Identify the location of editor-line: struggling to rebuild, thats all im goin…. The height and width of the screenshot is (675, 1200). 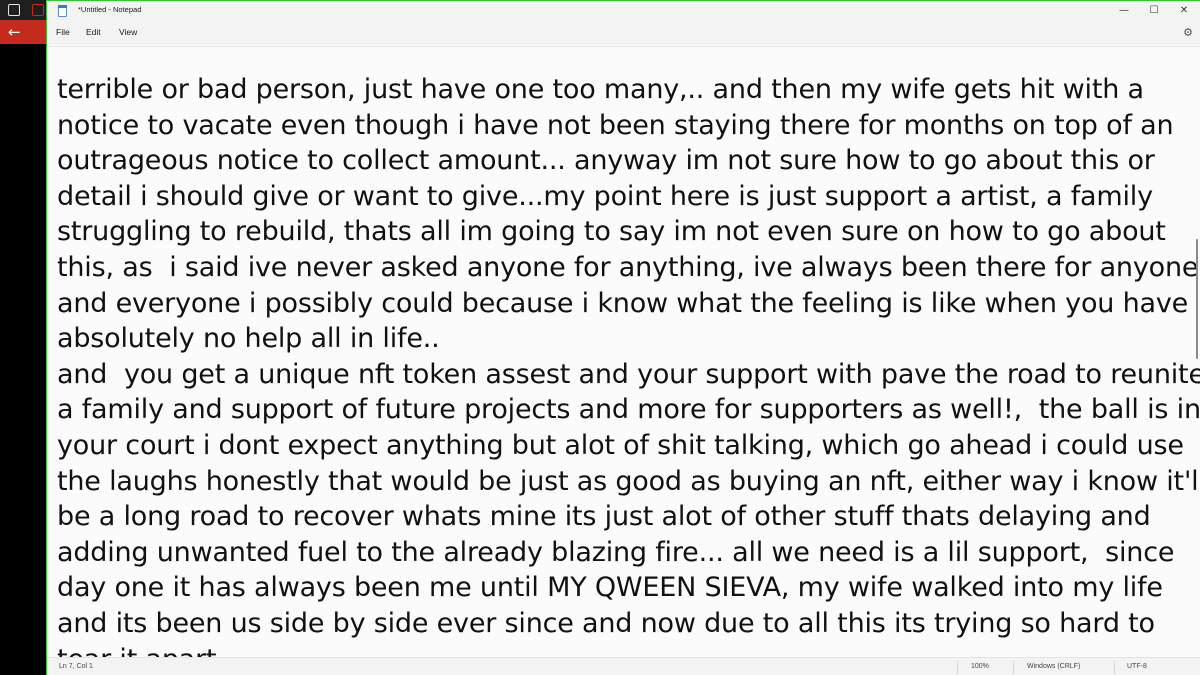
(611, 232).